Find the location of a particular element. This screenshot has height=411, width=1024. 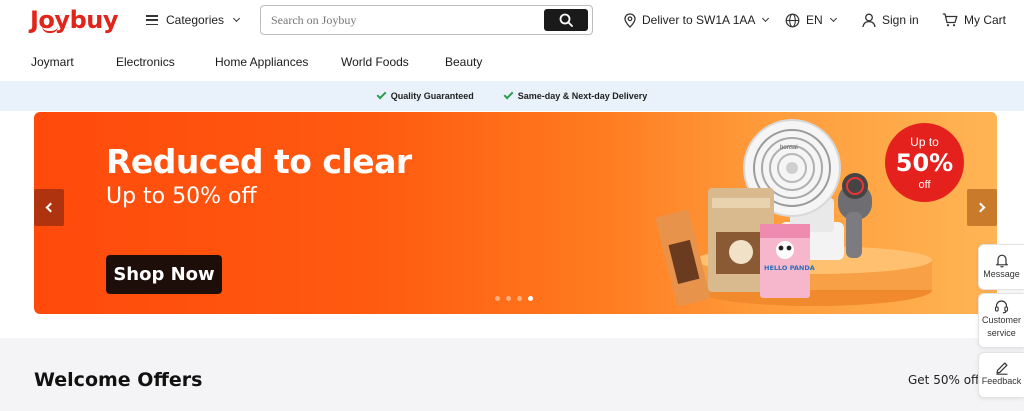

pencil-icon is located at coordinates (1001, 368).